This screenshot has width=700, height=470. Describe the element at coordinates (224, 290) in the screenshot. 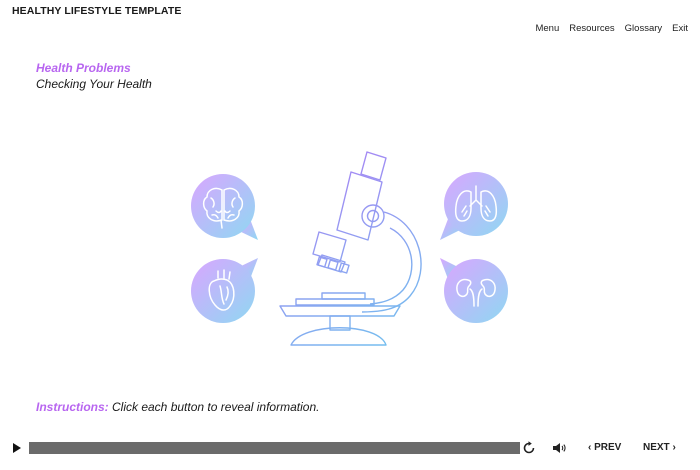

I see `heart-button` at that location.